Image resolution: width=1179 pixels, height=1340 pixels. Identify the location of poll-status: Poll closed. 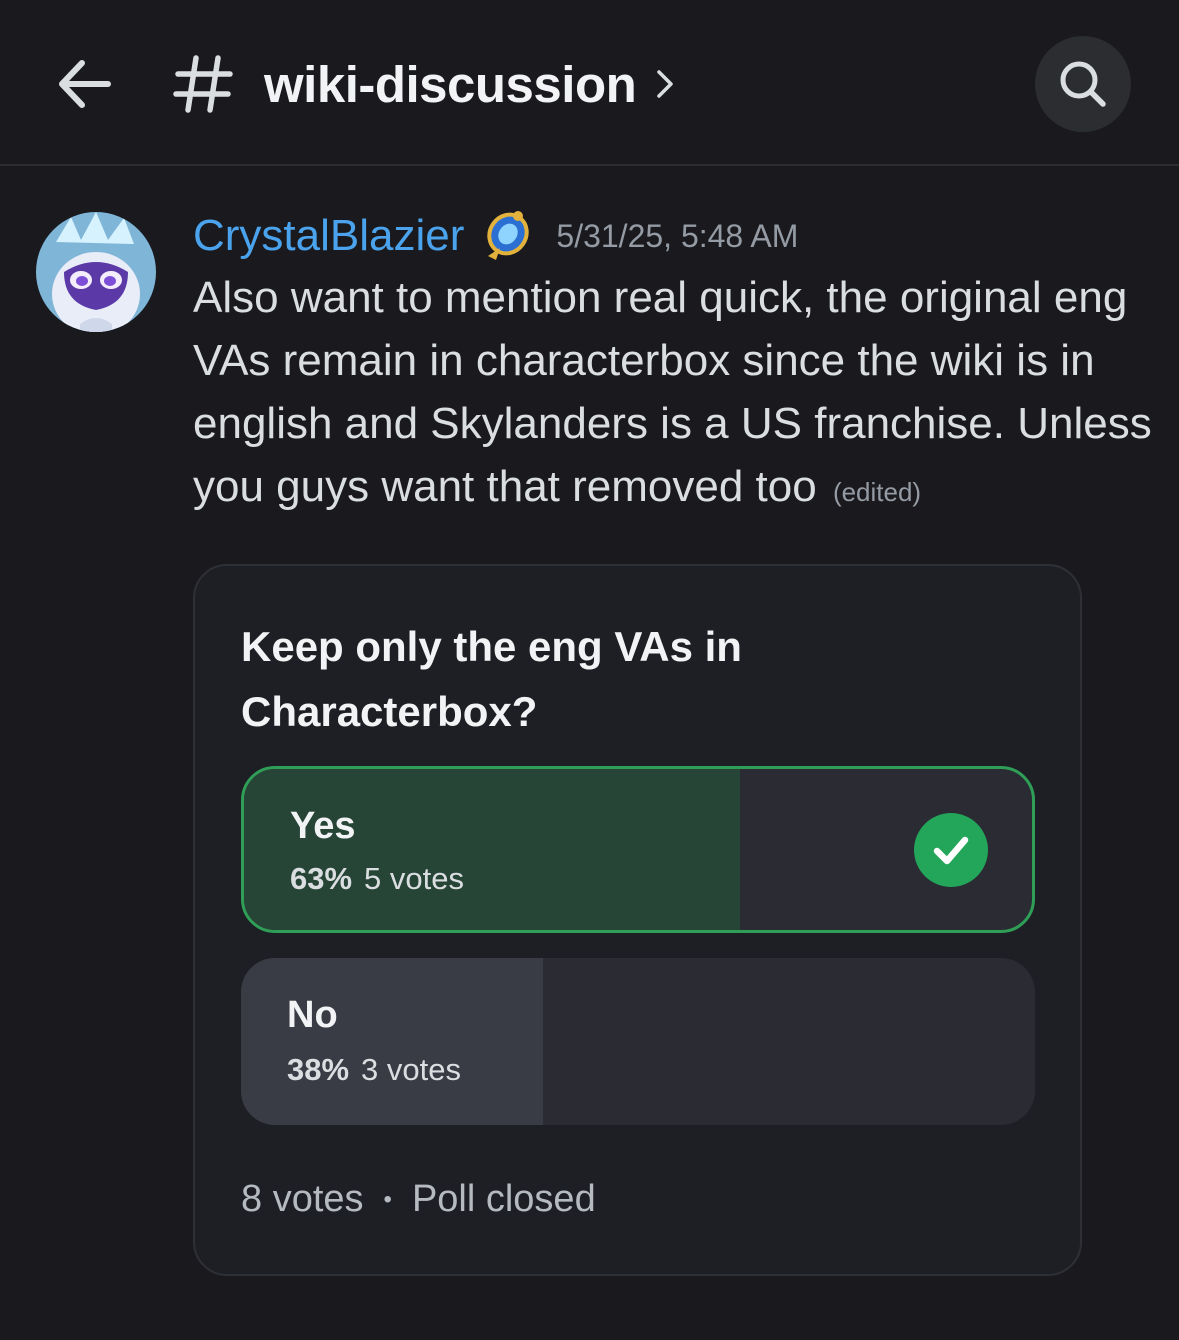
(503, 1199).